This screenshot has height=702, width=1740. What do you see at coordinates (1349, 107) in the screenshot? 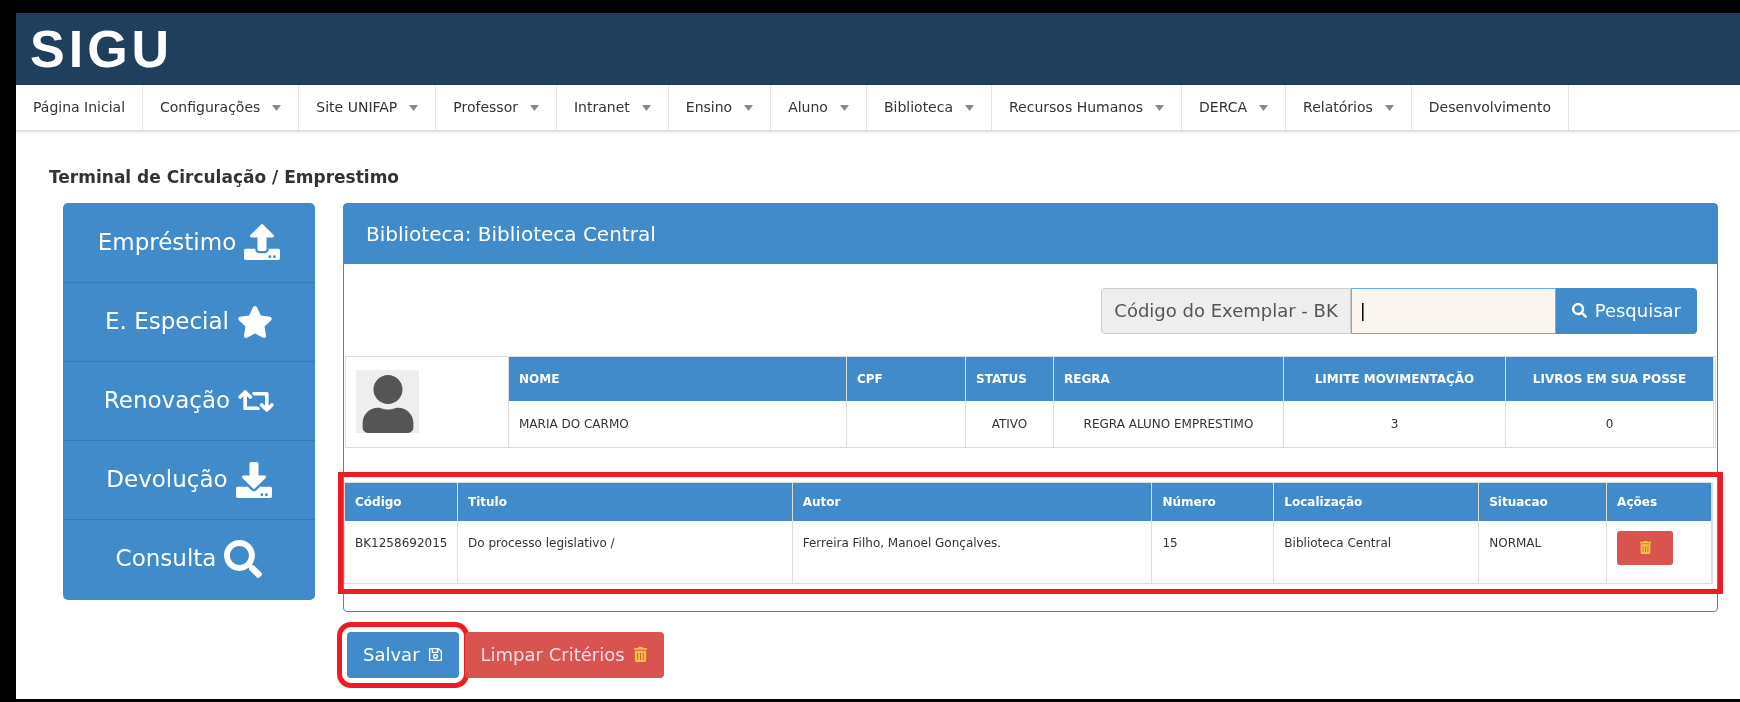
I see `nav-item: Relatórios` at bounding box center [1349, 107].